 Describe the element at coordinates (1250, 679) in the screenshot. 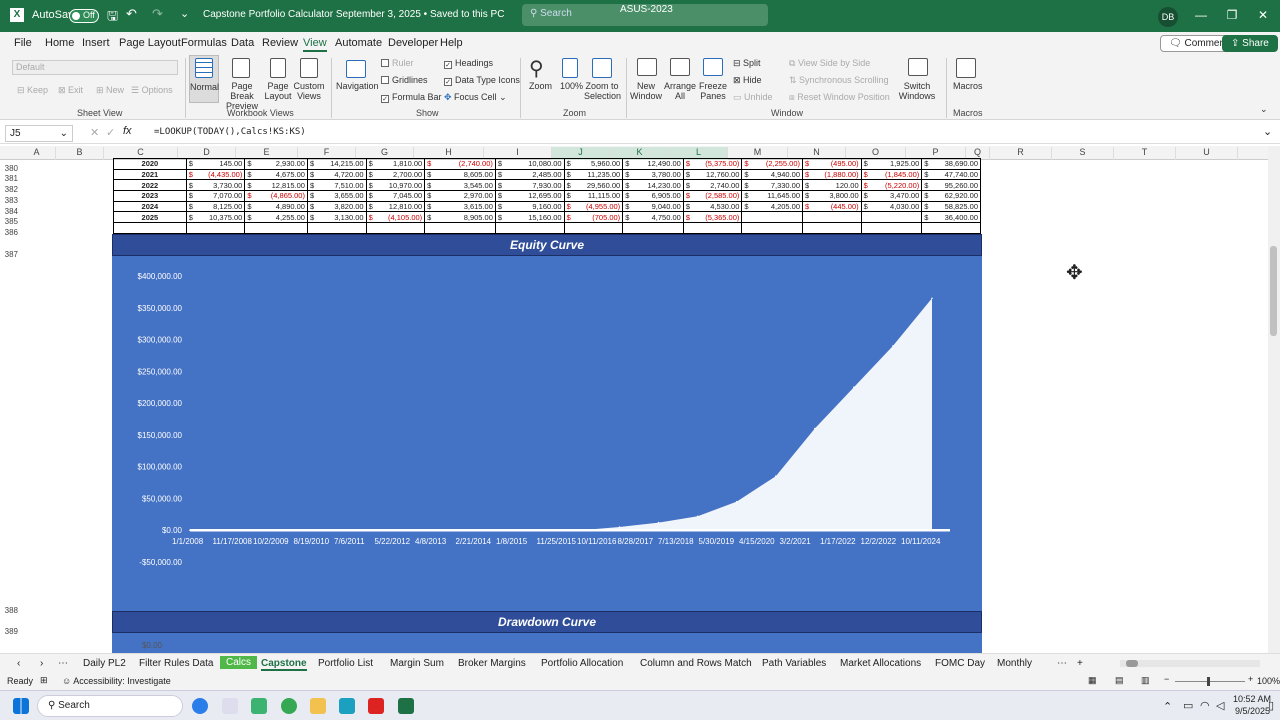

I see `zoom-in-icon: +` at that location.